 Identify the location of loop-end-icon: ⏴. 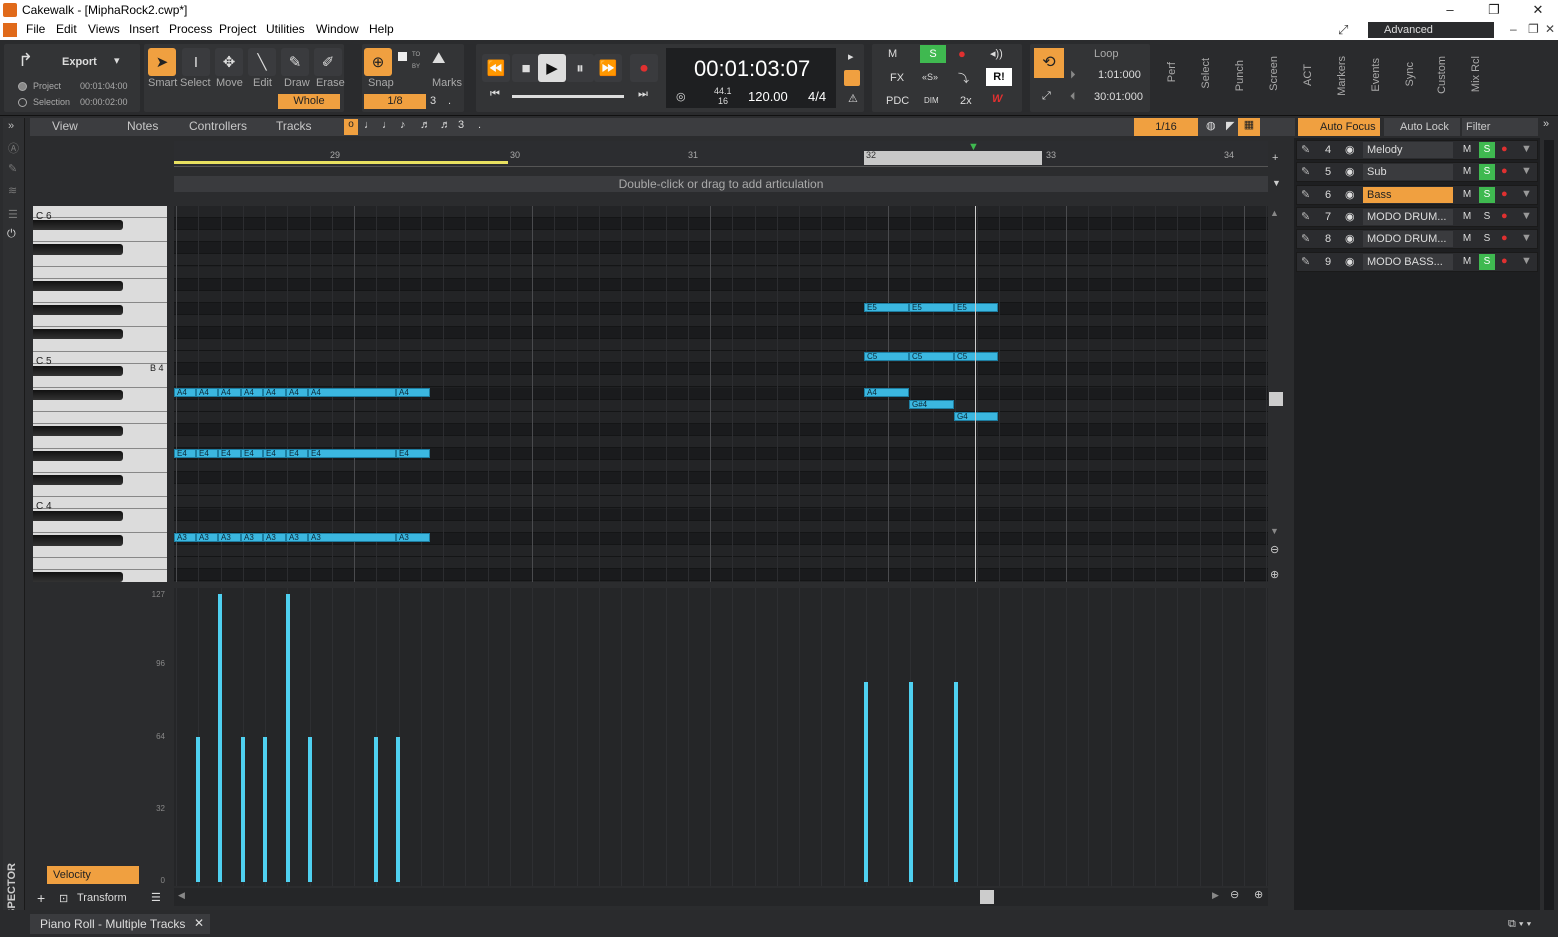
(1073, 97).